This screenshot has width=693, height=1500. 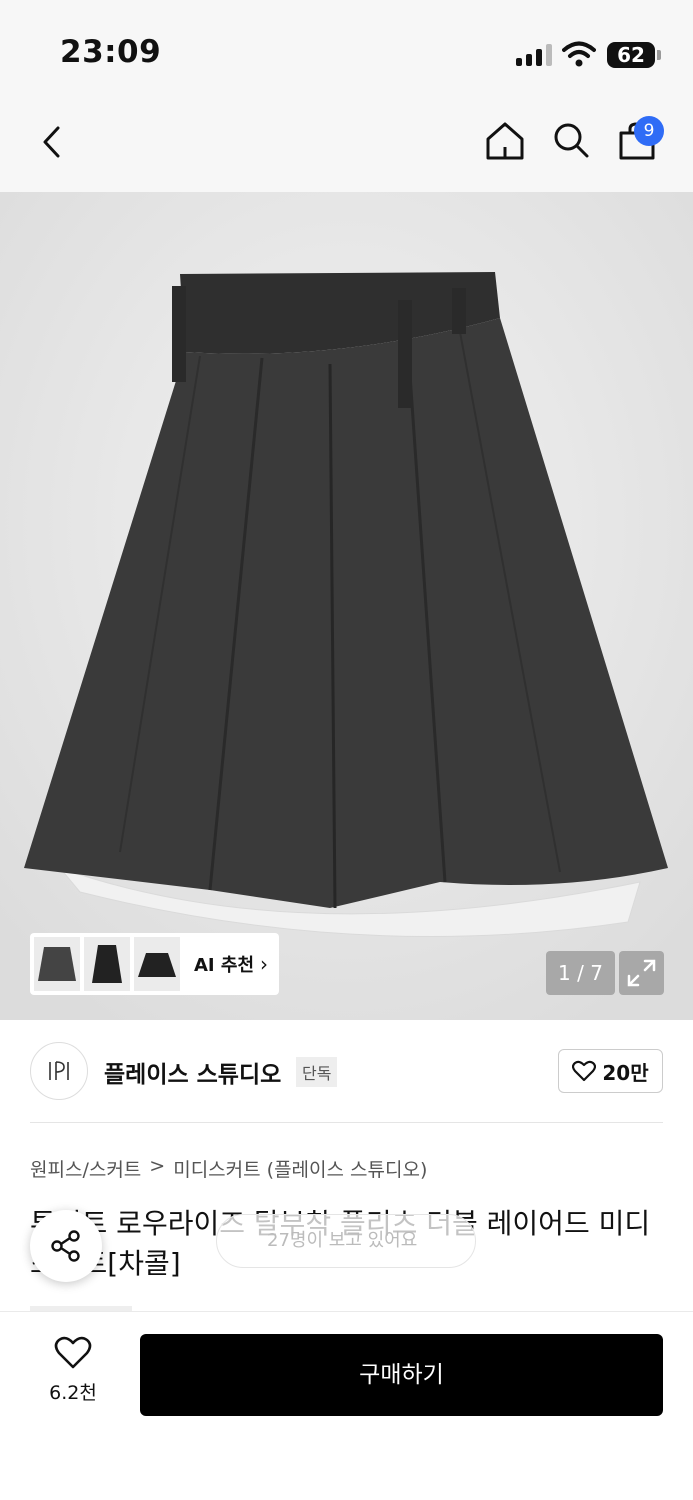 I want to click on search-button, so click(x=571, y=140).